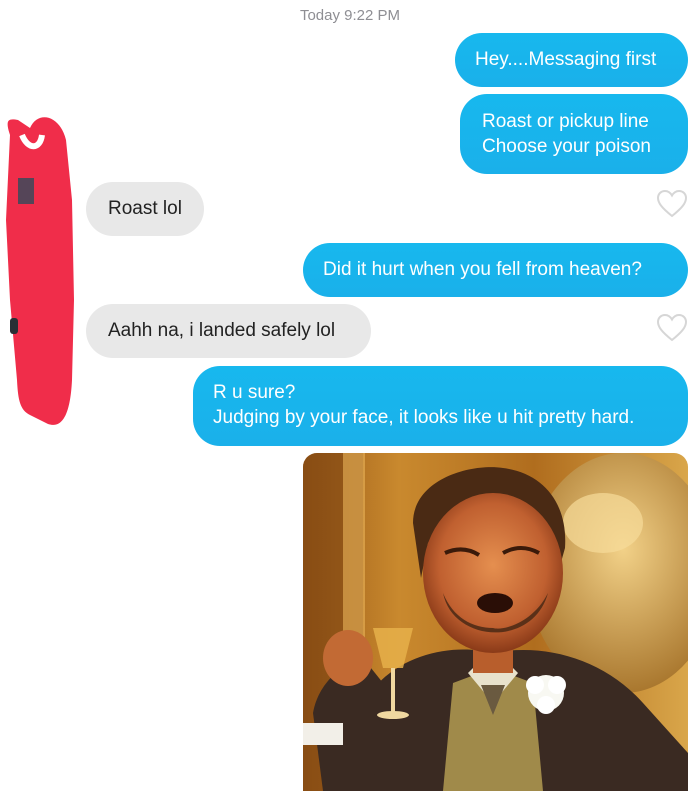  What do you see at coordinates (350, 15) in the screenshot?
I see `message-timestamp: Today 9:22 PM` at bounding box center [350, 15].